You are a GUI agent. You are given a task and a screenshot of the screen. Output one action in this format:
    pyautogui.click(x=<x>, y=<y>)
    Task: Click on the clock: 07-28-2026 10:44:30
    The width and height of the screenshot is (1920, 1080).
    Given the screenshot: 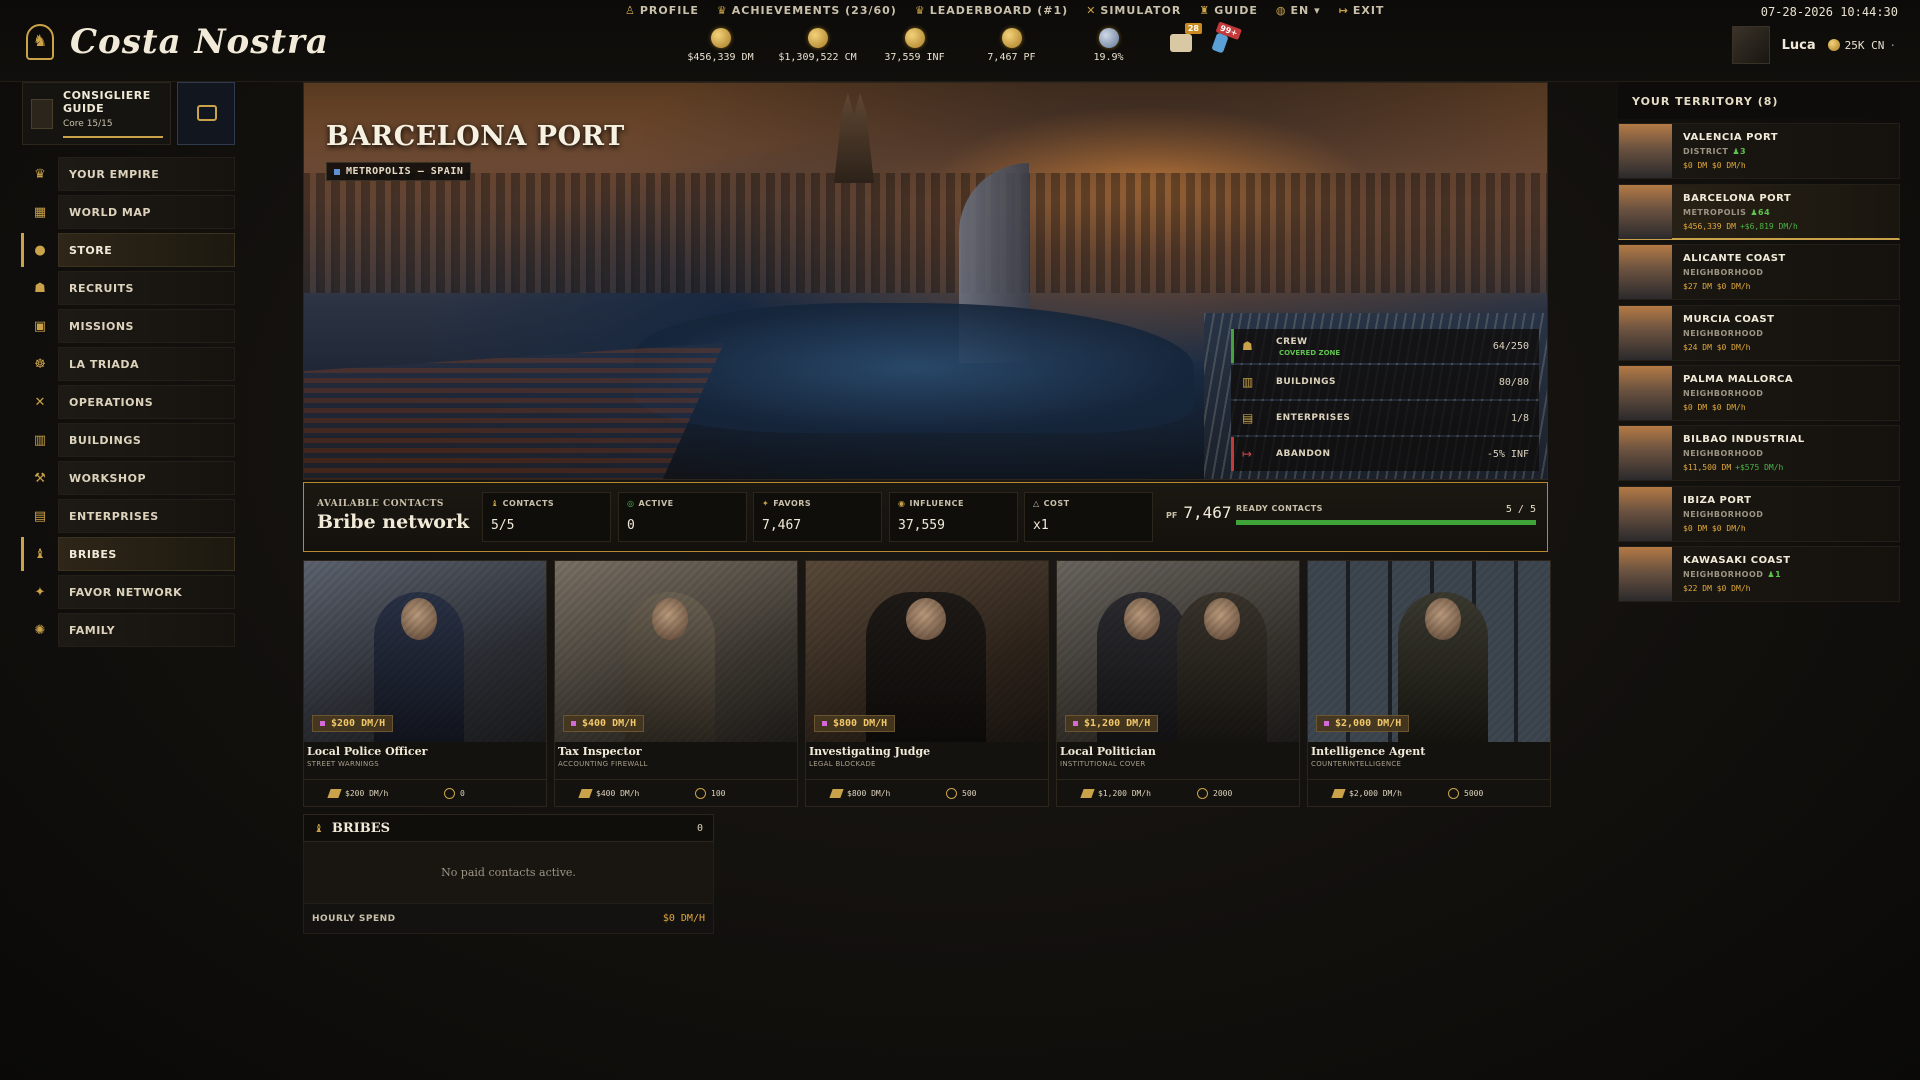 What is the action you would take?
    pyautogui.click(x=1829, y=12)
    